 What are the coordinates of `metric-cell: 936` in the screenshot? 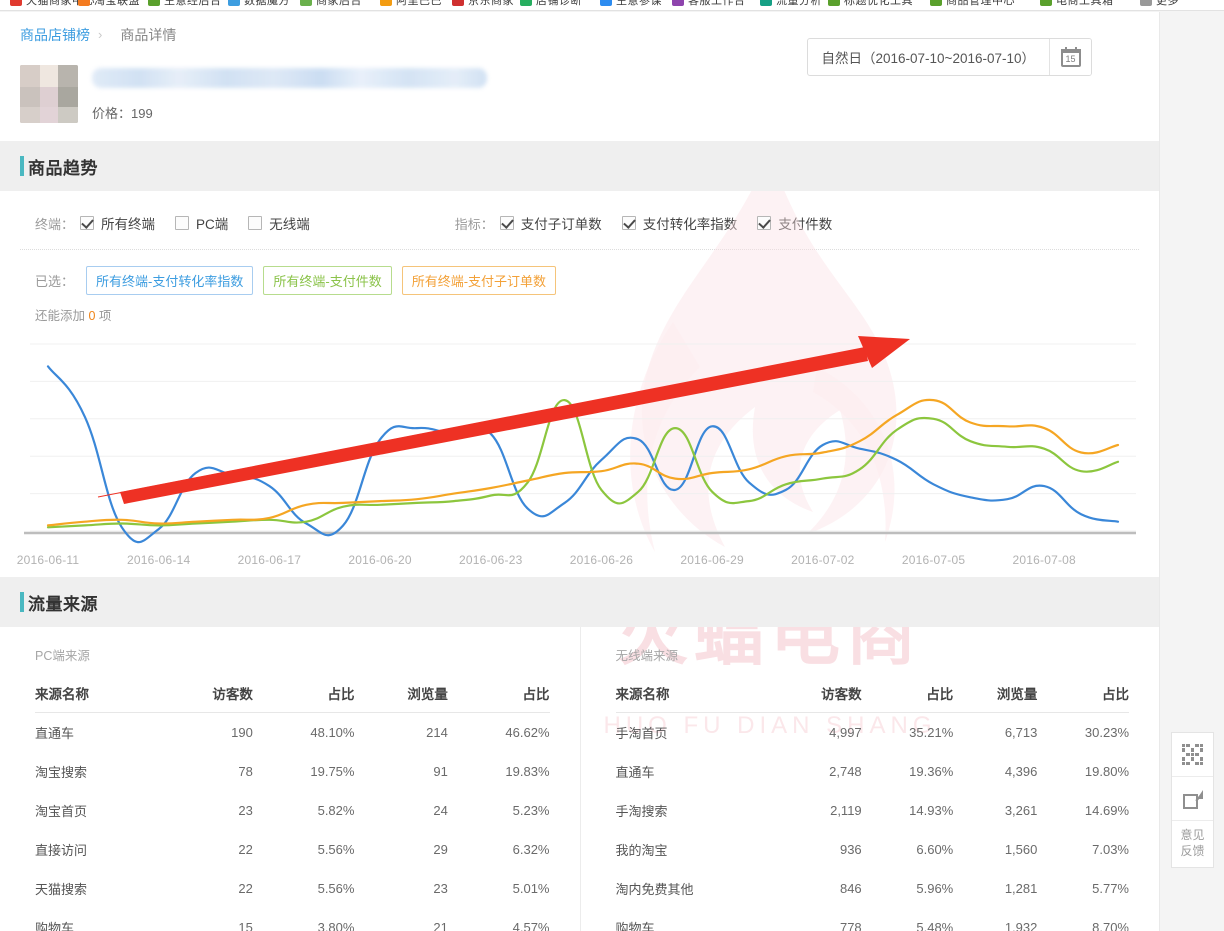 It's located at (850, 849).